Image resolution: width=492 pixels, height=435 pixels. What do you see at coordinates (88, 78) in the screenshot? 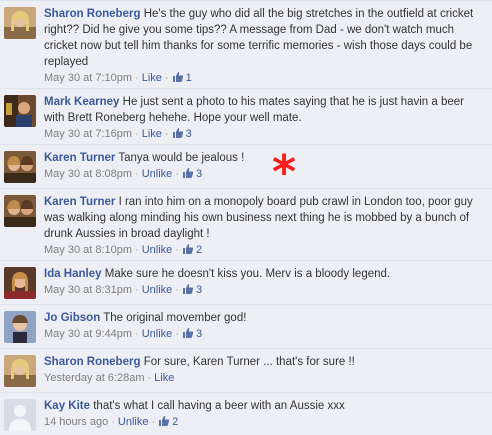
I see `timestamp: May 30 at 7:10pm` at bounding box center [88, 78].